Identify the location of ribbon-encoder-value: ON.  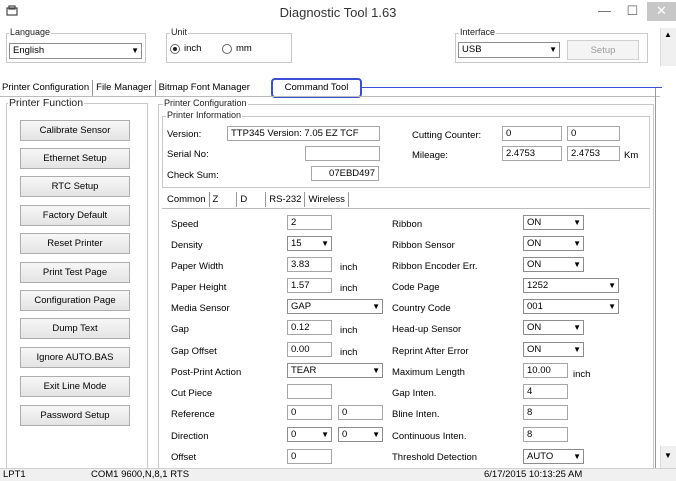
(534, 264).